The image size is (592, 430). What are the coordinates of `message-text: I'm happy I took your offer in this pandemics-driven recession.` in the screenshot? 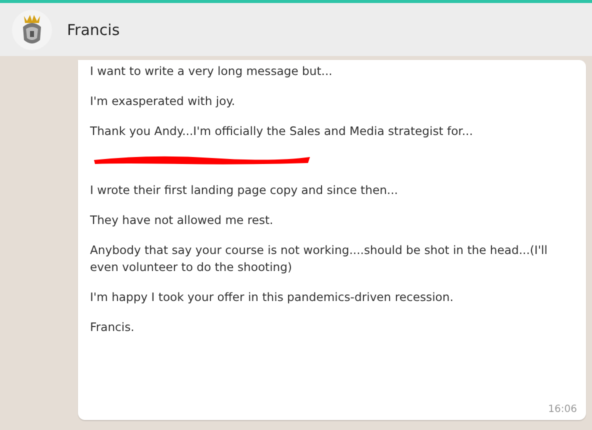 It's located at (272, 297).